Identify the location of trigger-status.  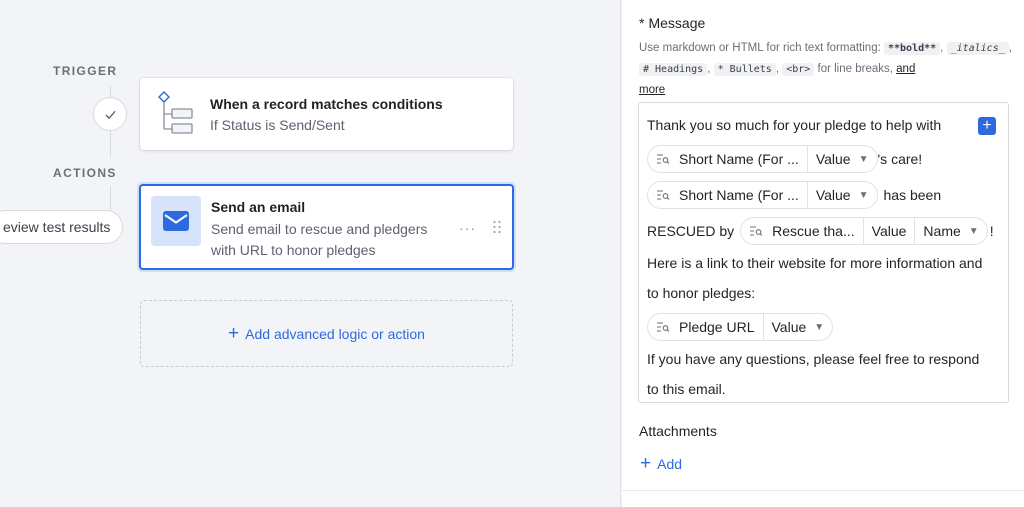
(110, 114).